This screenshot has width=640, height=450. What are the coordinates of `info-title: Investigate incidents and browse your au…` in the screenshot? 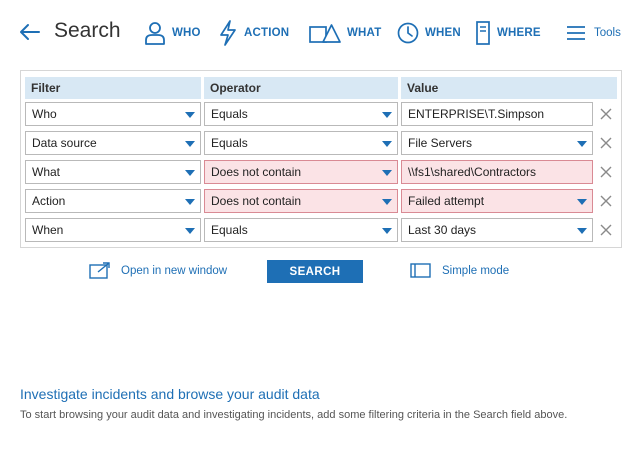 It's located at (170, 394).